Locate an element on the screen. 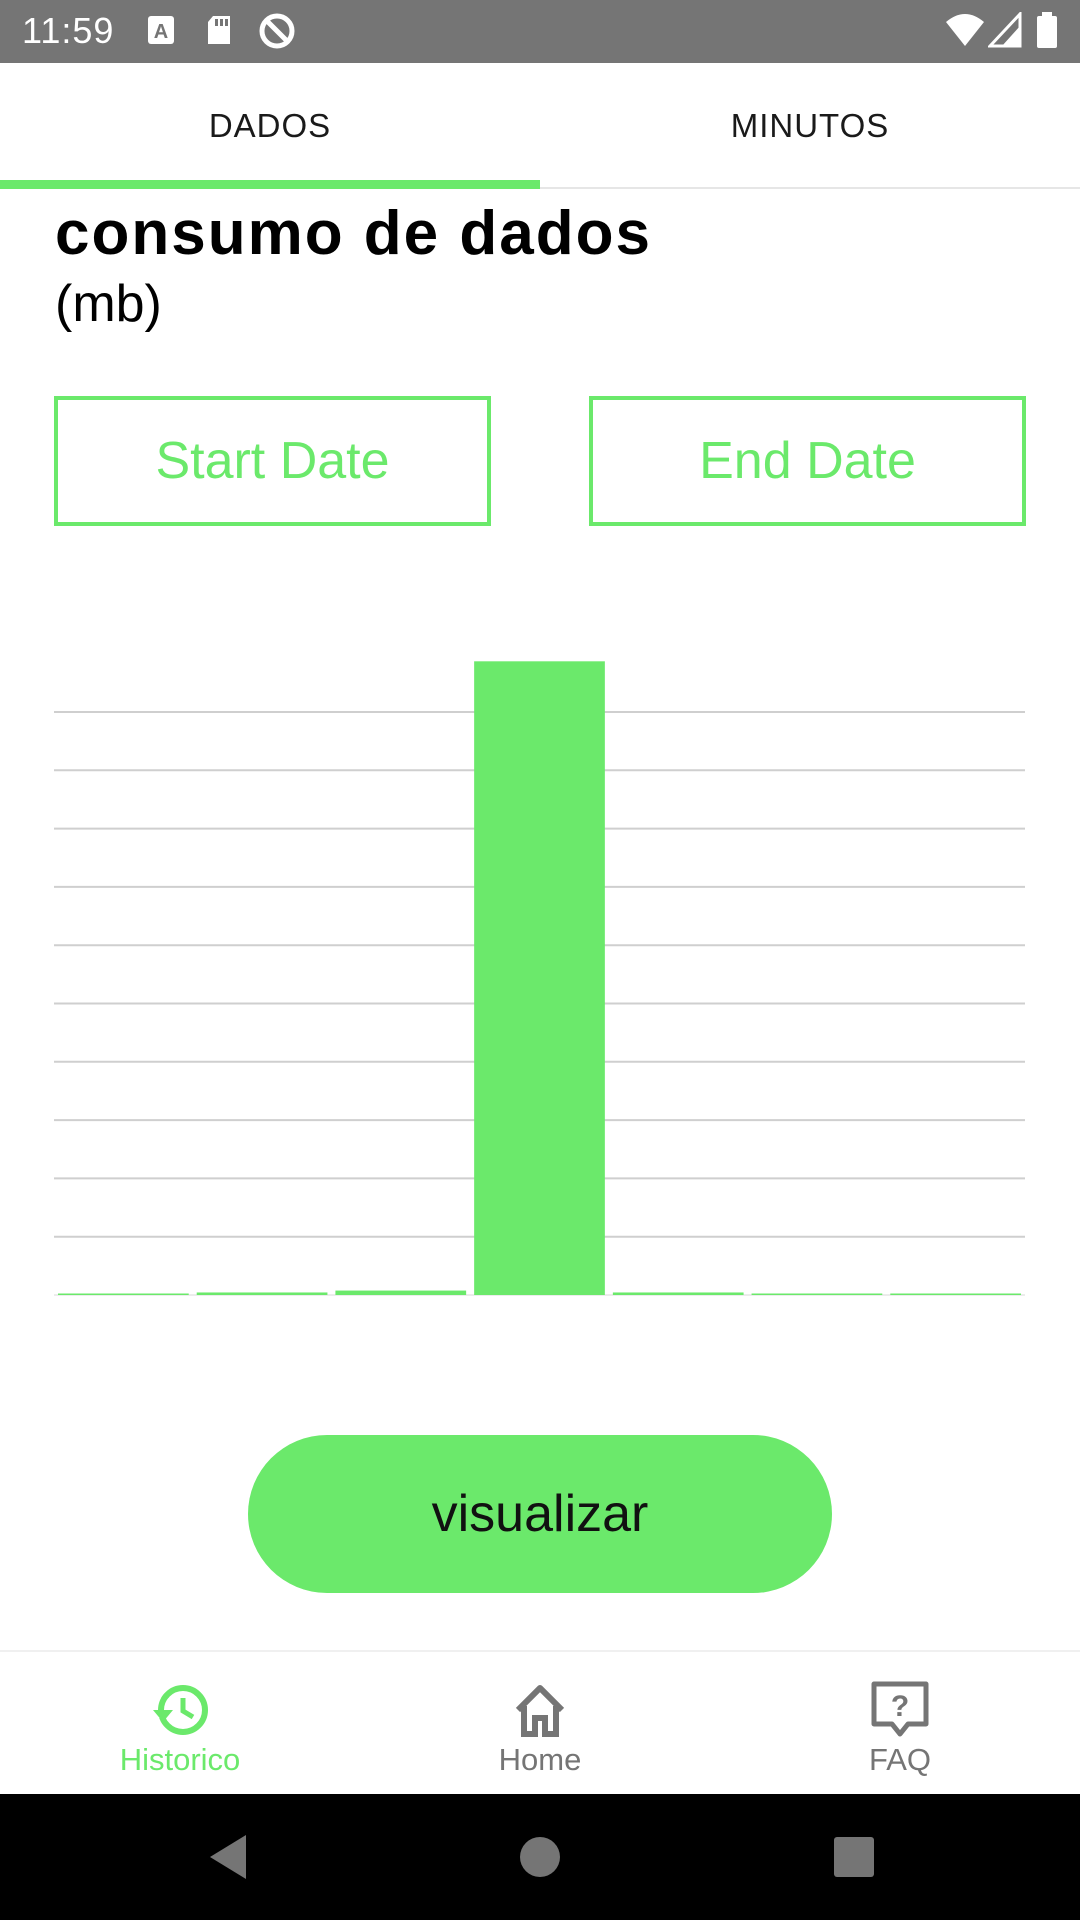  status-bar: 11:59 A is located at coordinates (540, 31).